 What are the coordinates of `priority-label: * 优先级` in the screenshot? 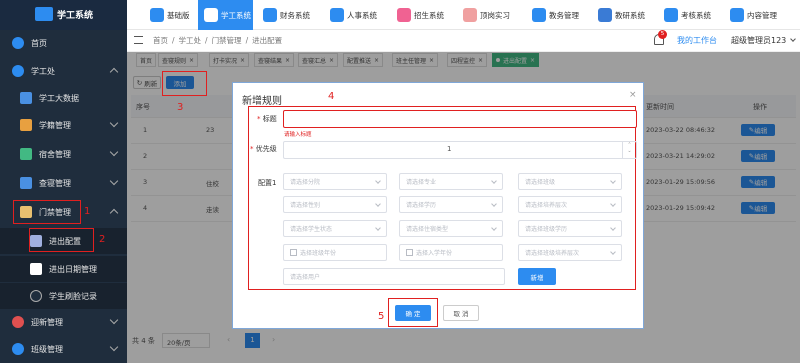 It's located at (263, 149).